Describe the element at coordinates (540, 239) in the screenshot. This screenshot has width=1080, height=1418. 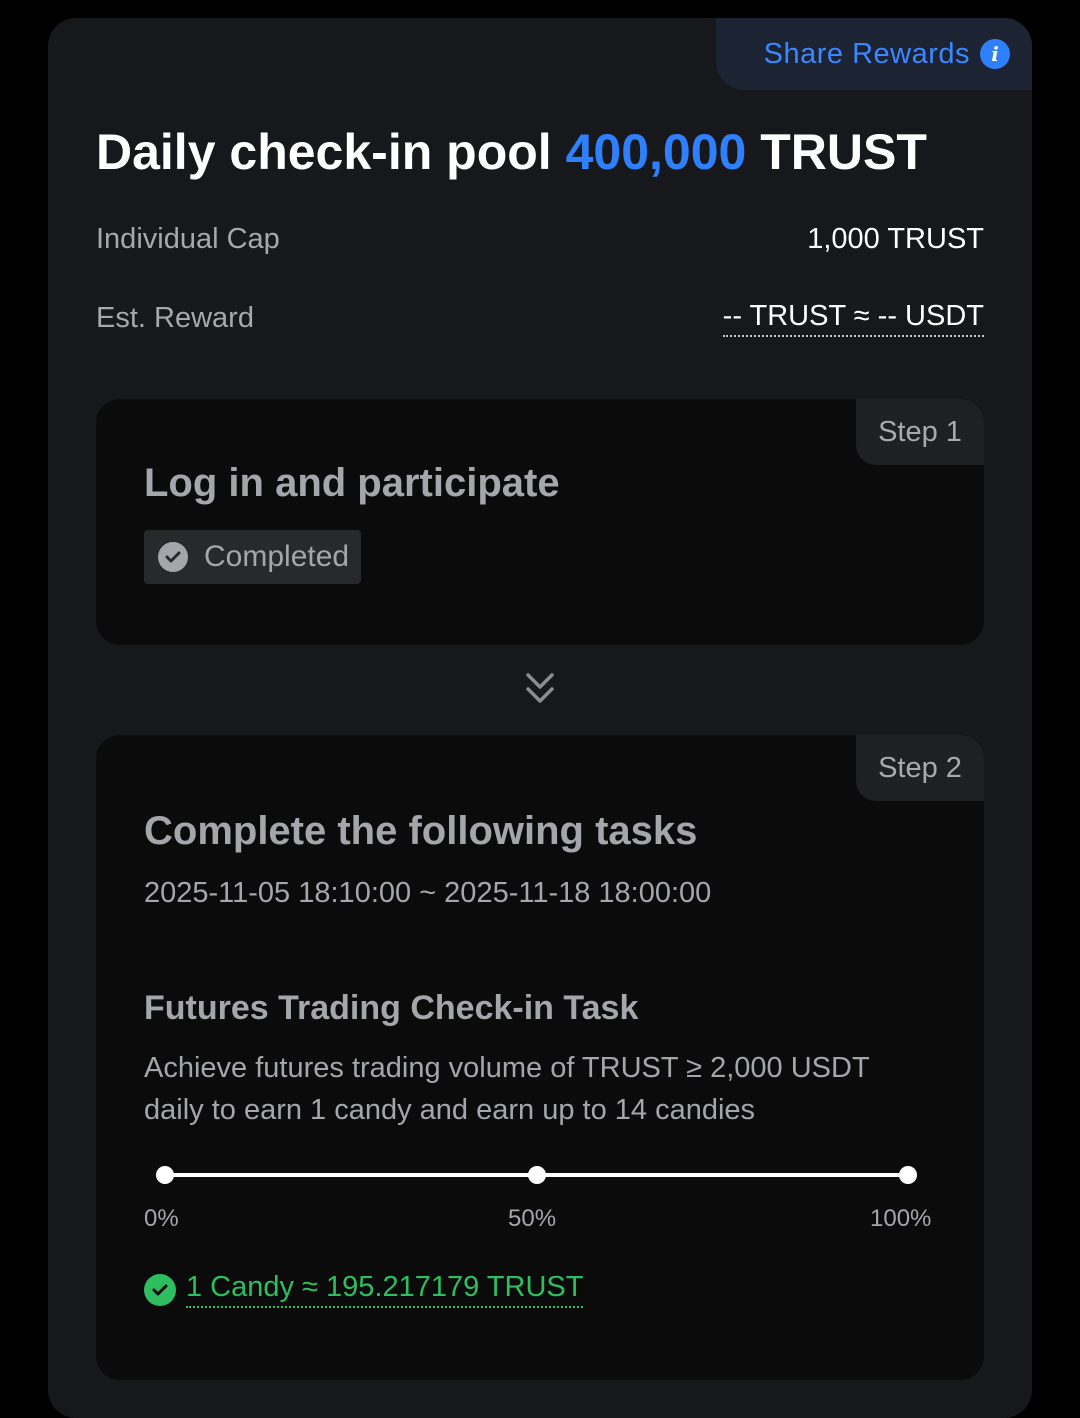
I see `individual-cap-row: Individual Cap 1,000 TRUST` at that location.